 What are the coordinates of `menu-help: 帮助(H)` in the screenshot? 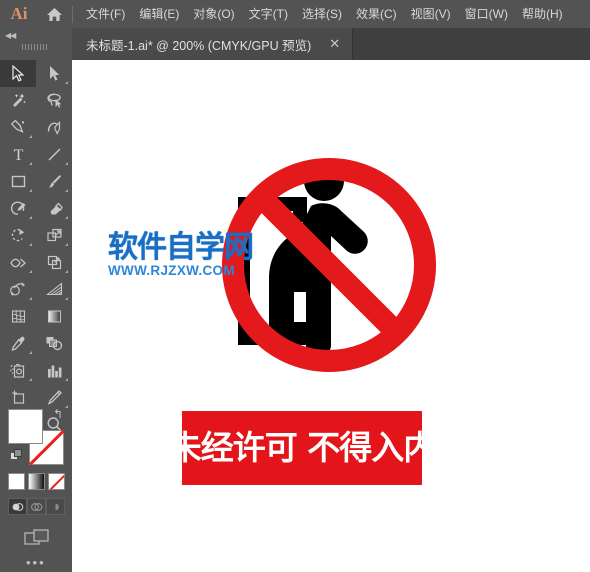 It's located at (542, 14).